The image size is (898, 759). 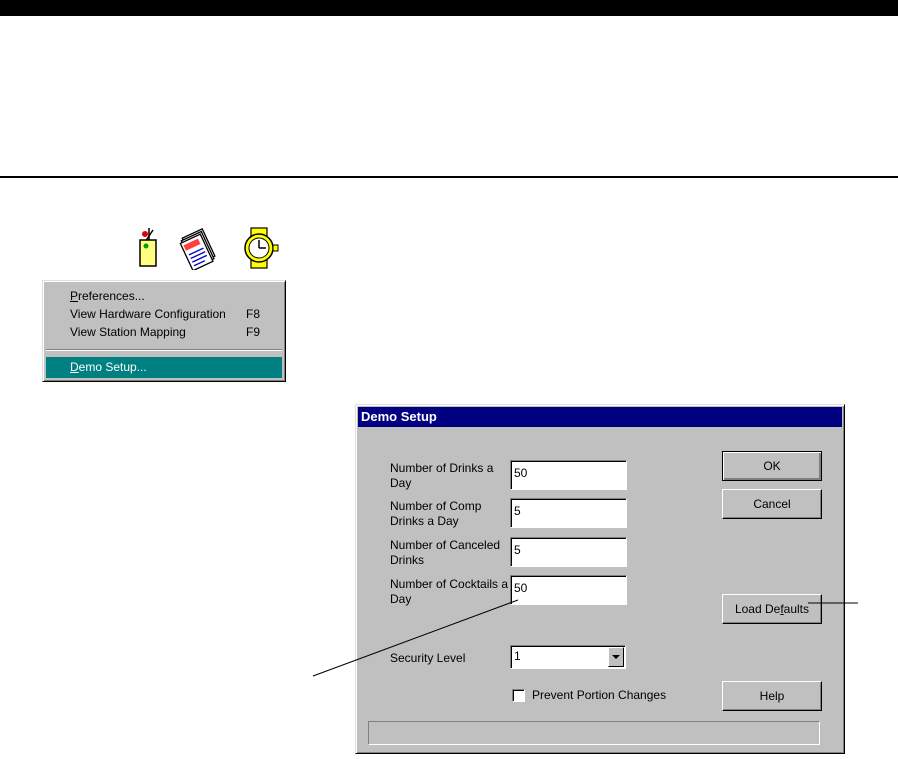 I want to click on cancel-button: Cancel, so click(x=772, y=504).